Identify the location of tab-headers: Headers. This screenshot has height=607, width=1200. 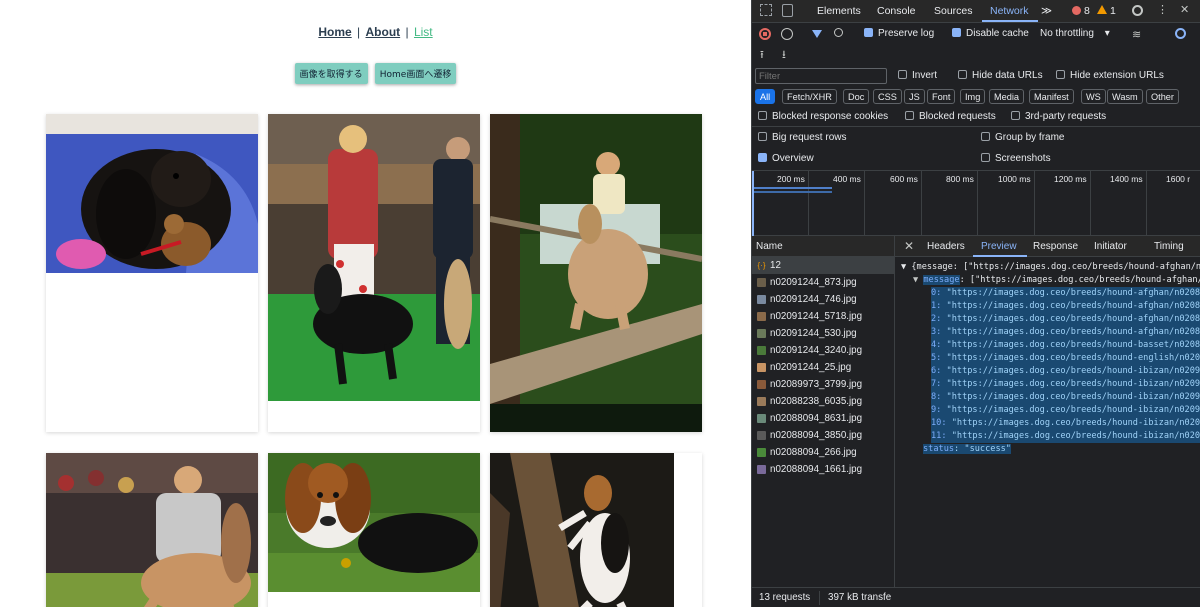
(946, 246).